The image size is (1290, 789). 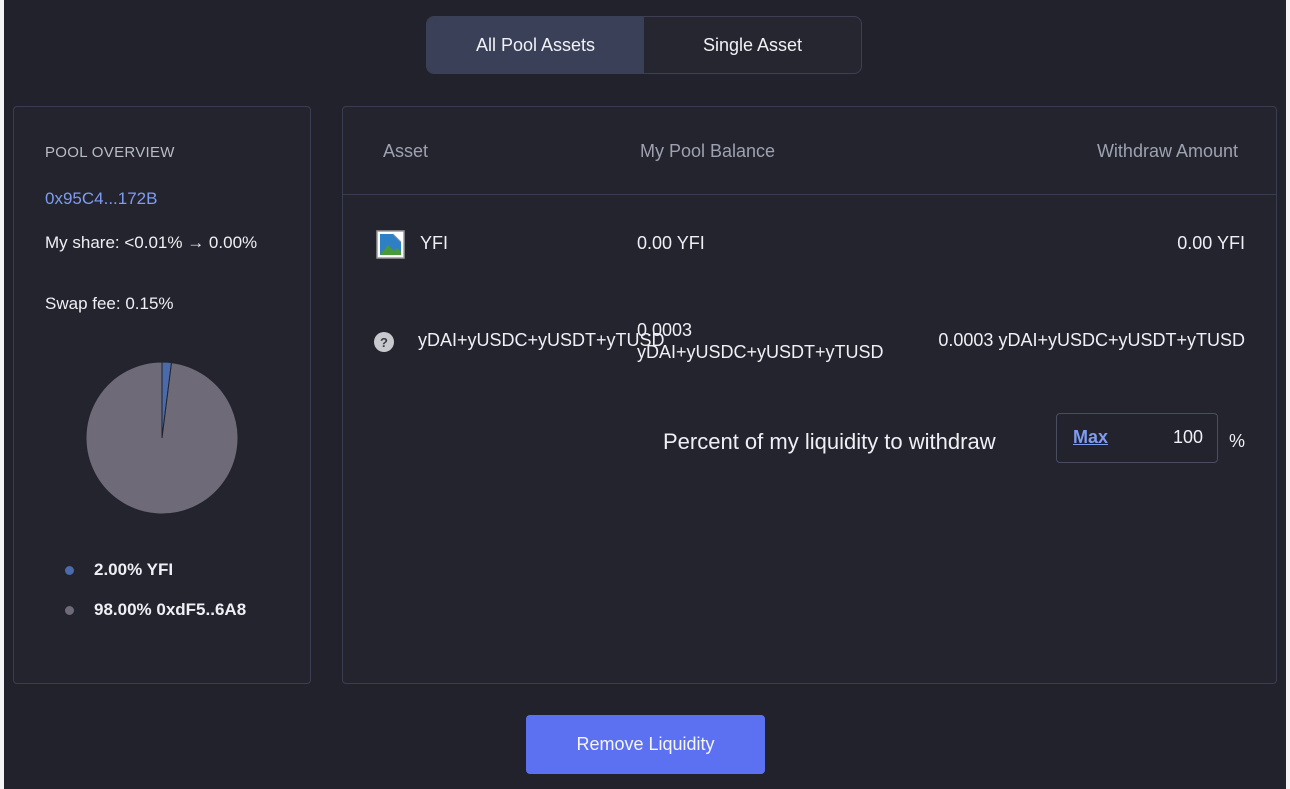 I want to click on question-mark-icon: ?, so click(x=384, y=342).